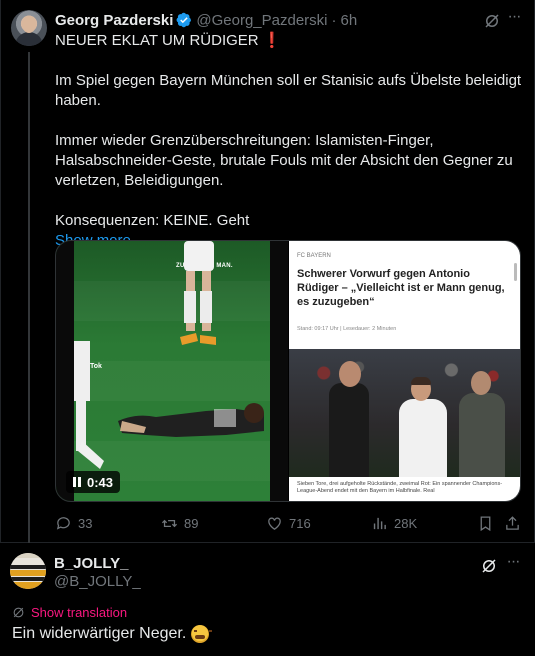  Describe the element at coordinates (79, 612) in the screenshot. I see `show-translation-label: Show translation` at that location.